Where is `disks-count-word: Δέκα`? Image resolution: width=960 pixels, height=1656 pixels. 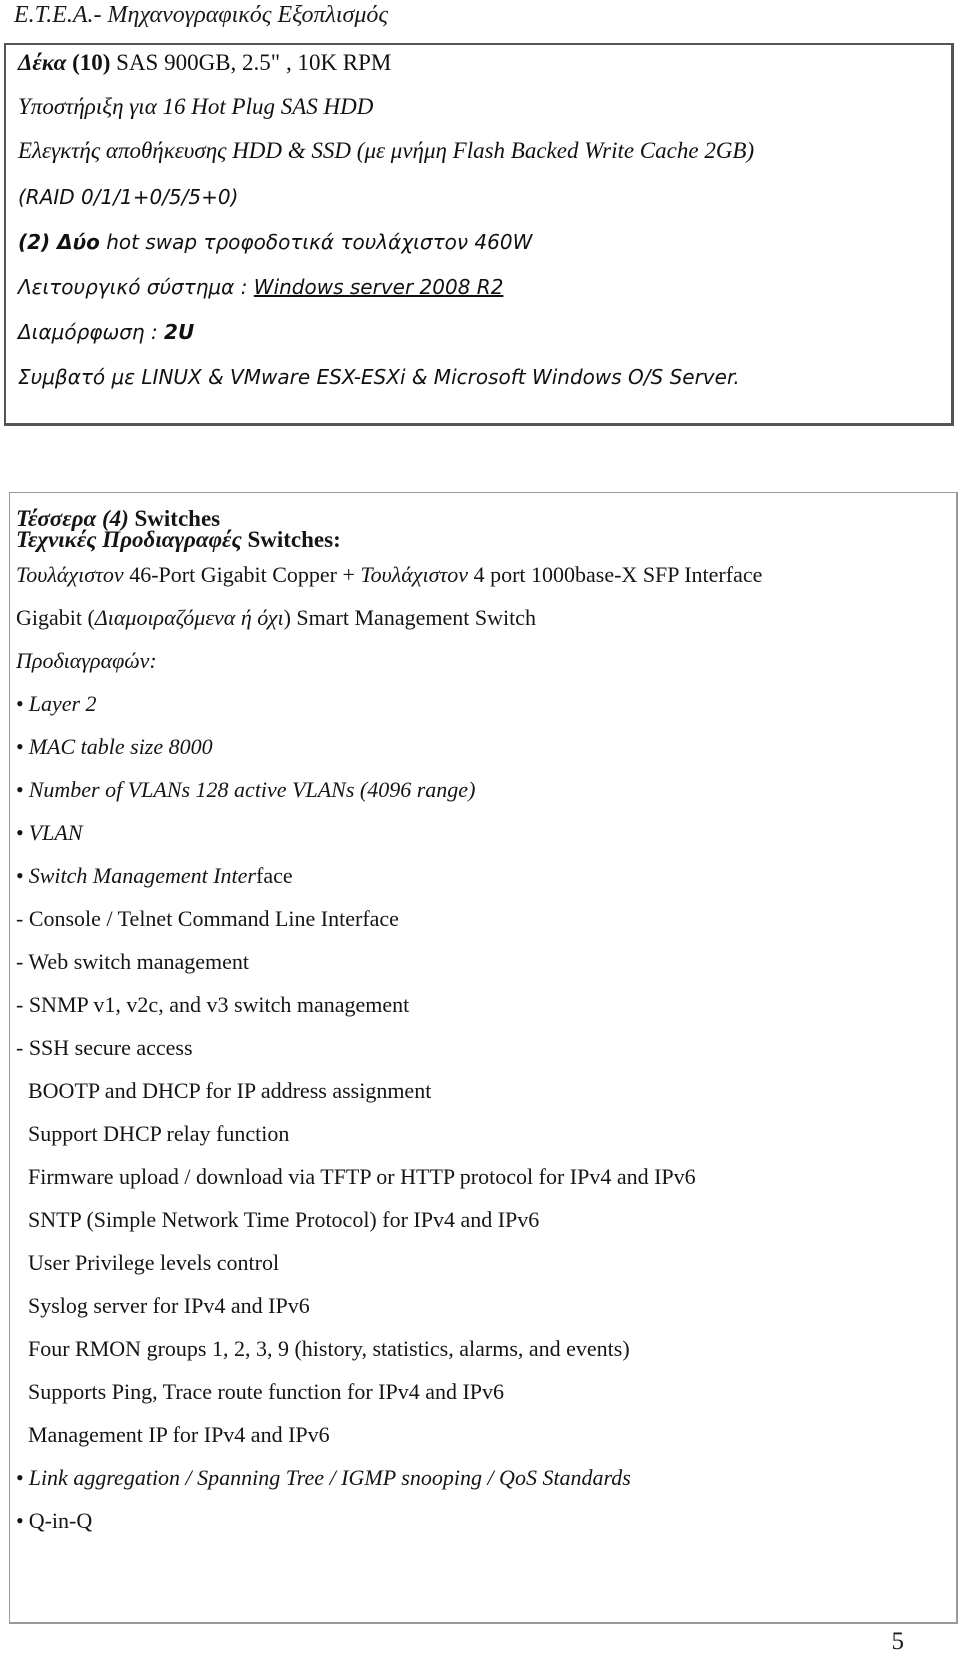
disks-count-word: Δέκα is located at coordinates (42, 62).